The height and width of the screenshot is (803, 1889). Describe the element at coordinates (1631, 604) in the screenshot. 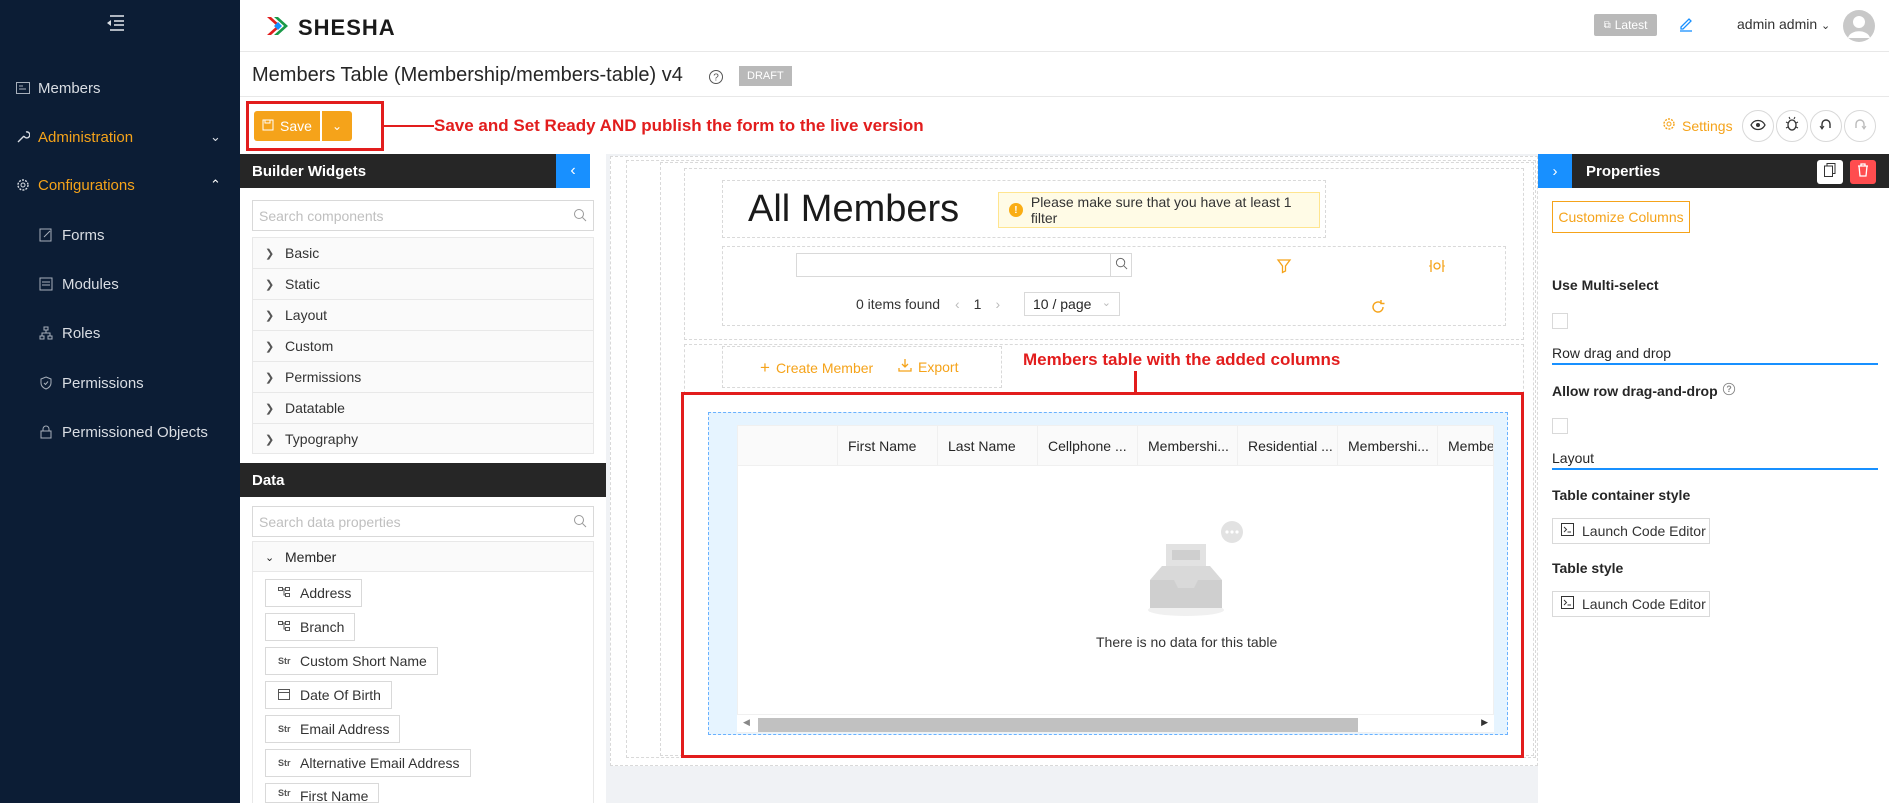

I see `table-style-code-editor-button: Launch Code Editor` at that location.